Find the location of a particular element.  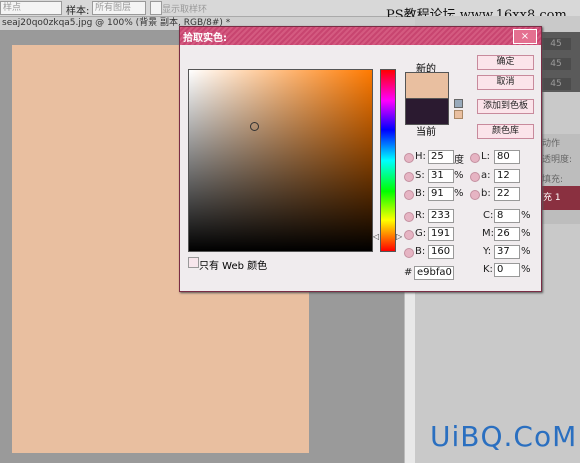

r-label: R: is located at coordinates (420, 215).